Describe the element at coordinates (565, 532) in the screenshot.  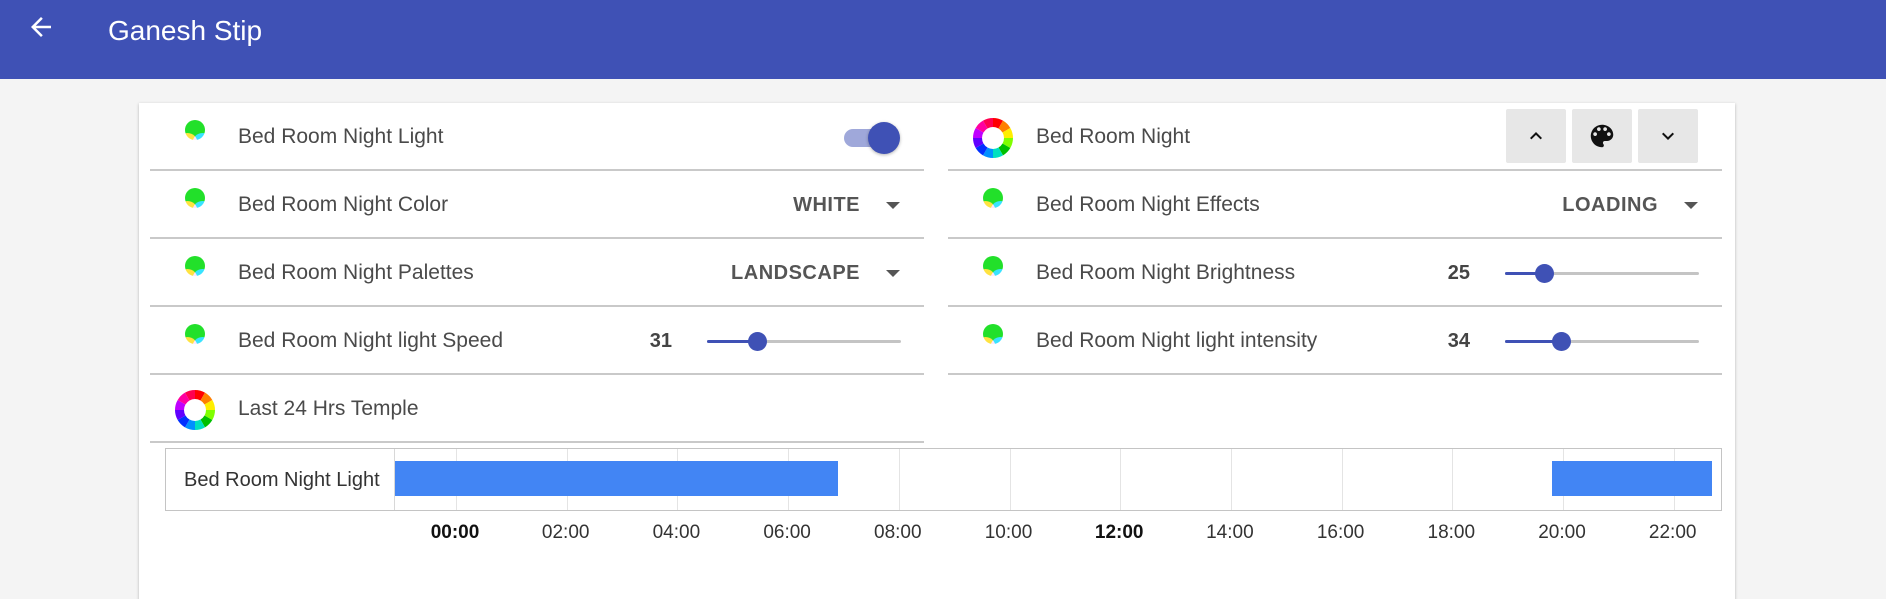
I see `time-tick-label: 02:00` at that location.